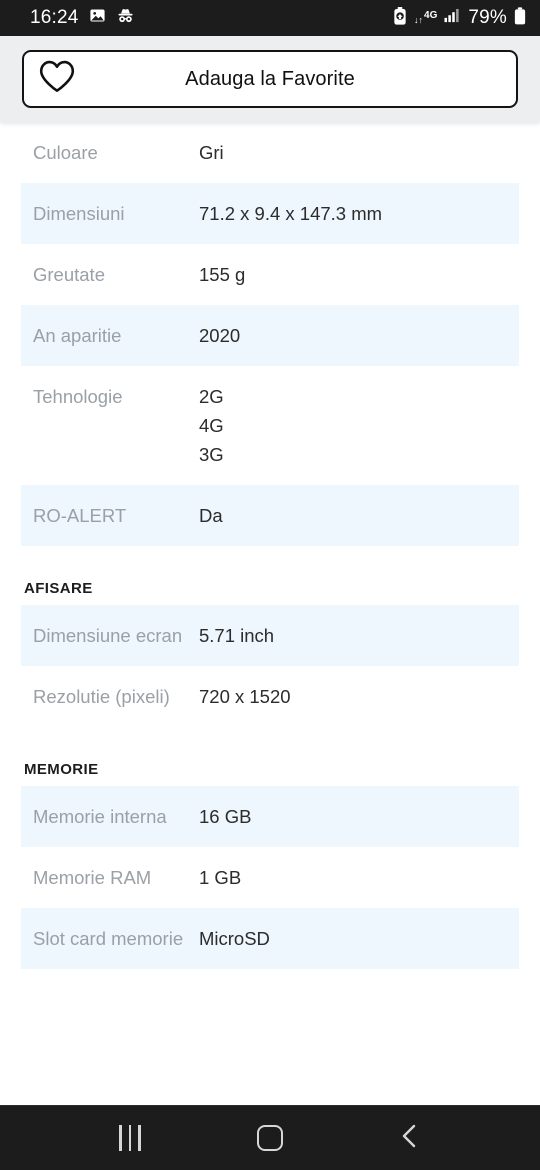 This screenshot has width=540, height=1170. Describe the element at coordinates (97, 18) in the screenshot. I see `image-icon` at that location.